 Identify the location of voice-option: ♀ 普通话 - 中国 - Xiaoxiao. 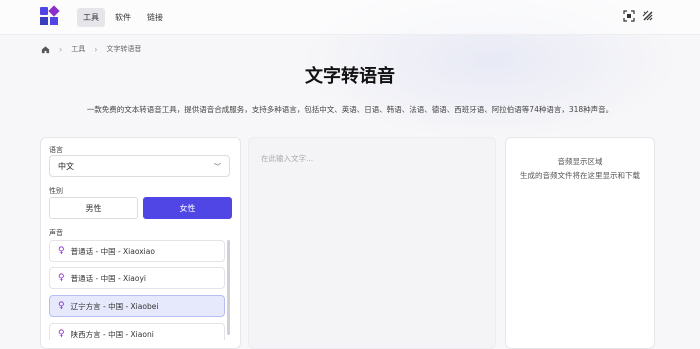
(137, 251).